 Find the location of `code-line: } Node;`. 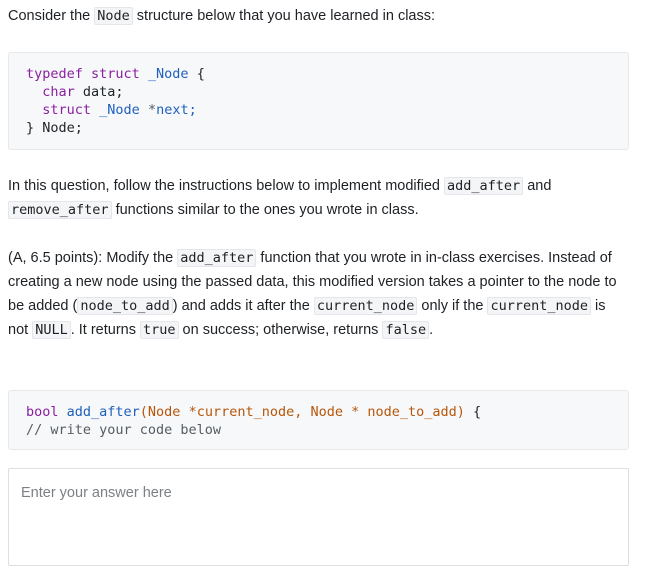

code-line: } Node; is located at coordinates (327, 128).